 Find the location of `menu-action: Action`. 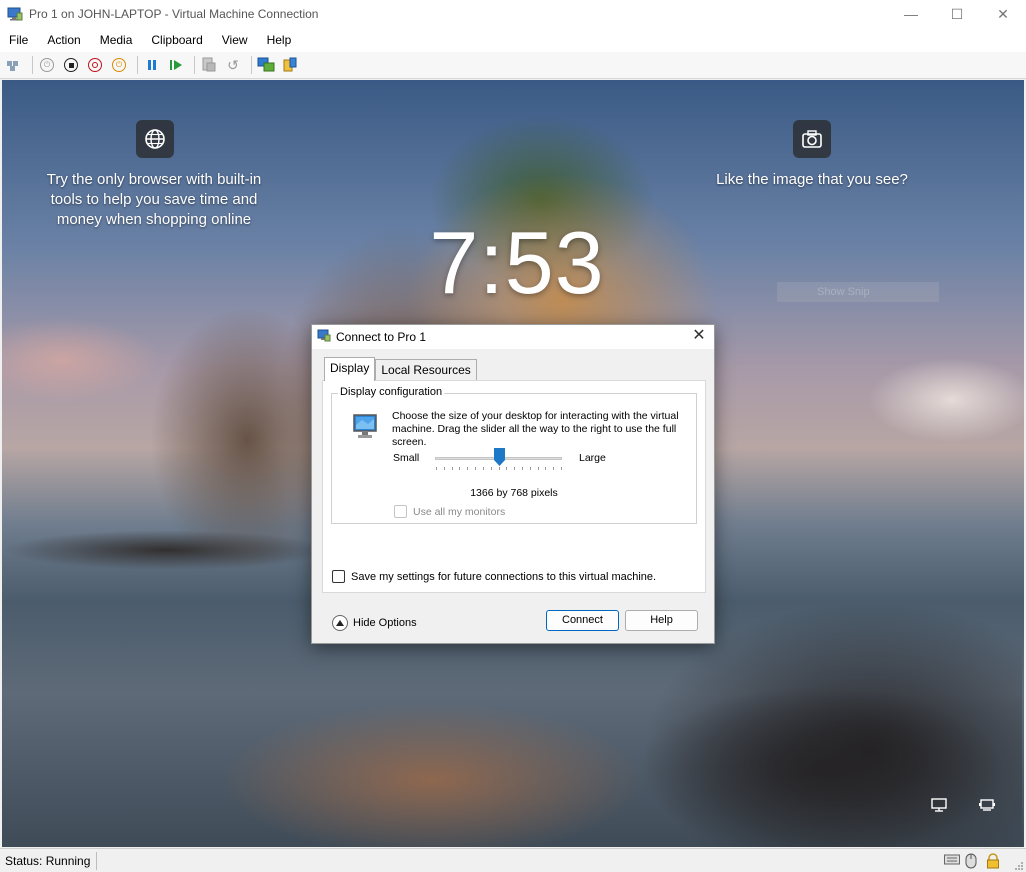

menu-action: Action is located at coordinates (63, 40).